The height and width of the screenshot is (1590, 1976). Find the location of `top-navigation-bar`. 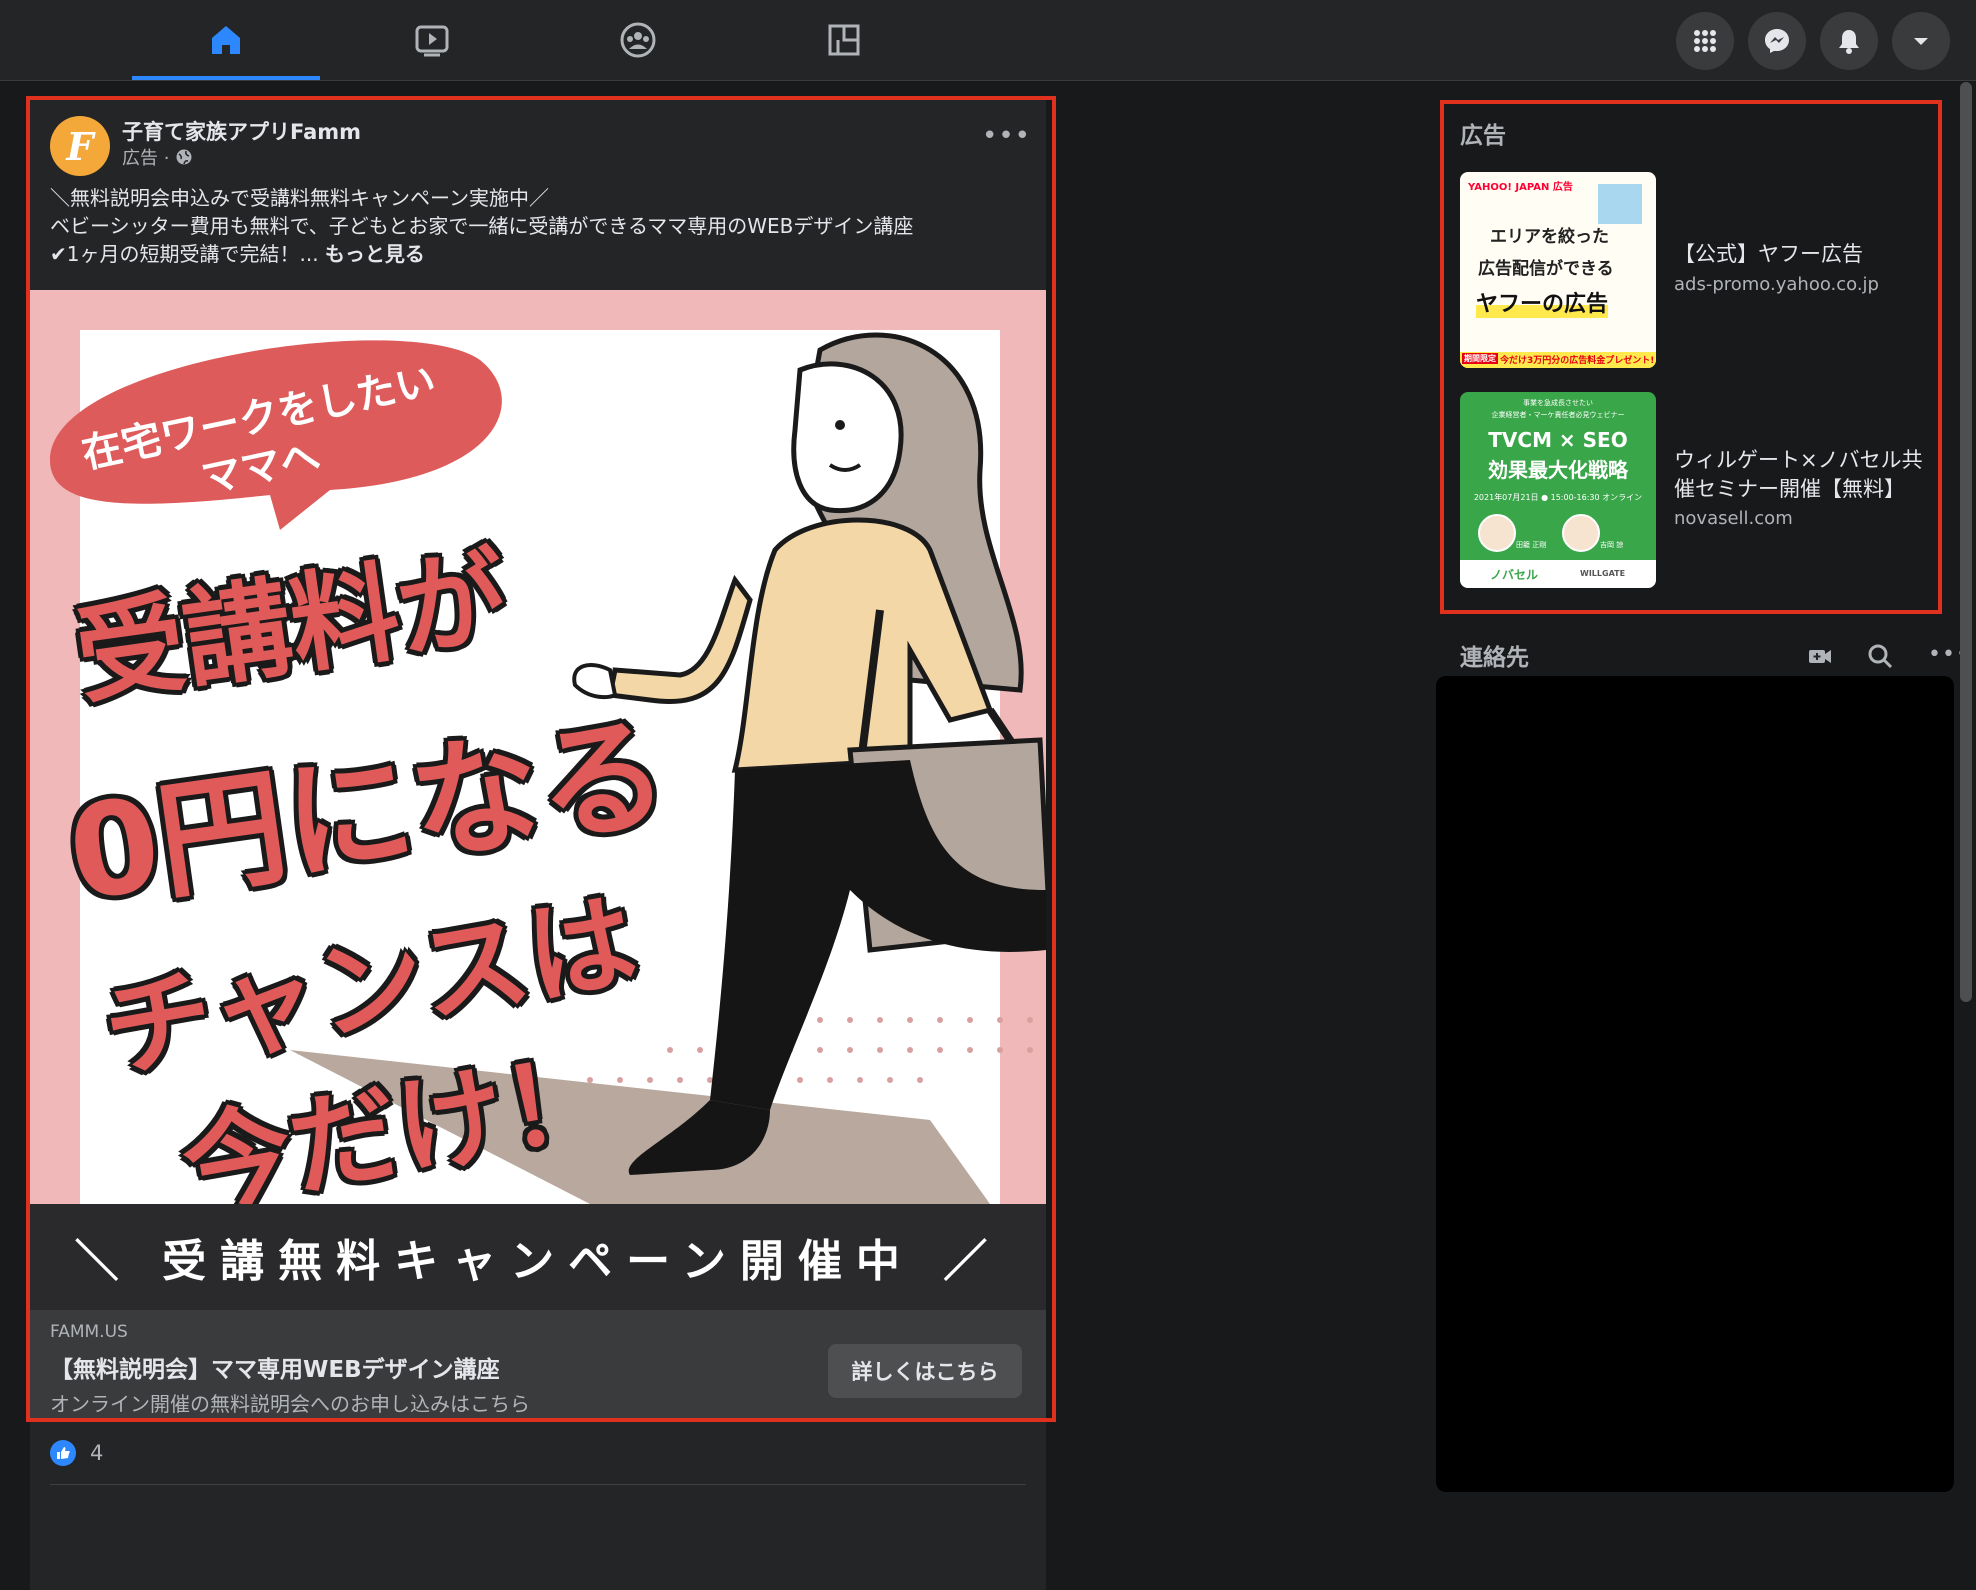

top-navigation-bar is located at coordinates (988, 40).